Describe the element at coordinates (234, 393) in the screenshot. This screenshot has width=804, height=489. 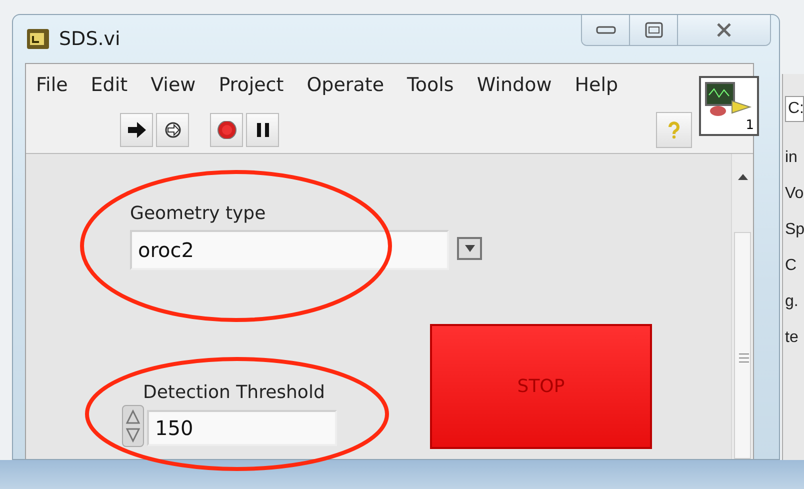
I see `control-label: Detection Threshold` at that location.